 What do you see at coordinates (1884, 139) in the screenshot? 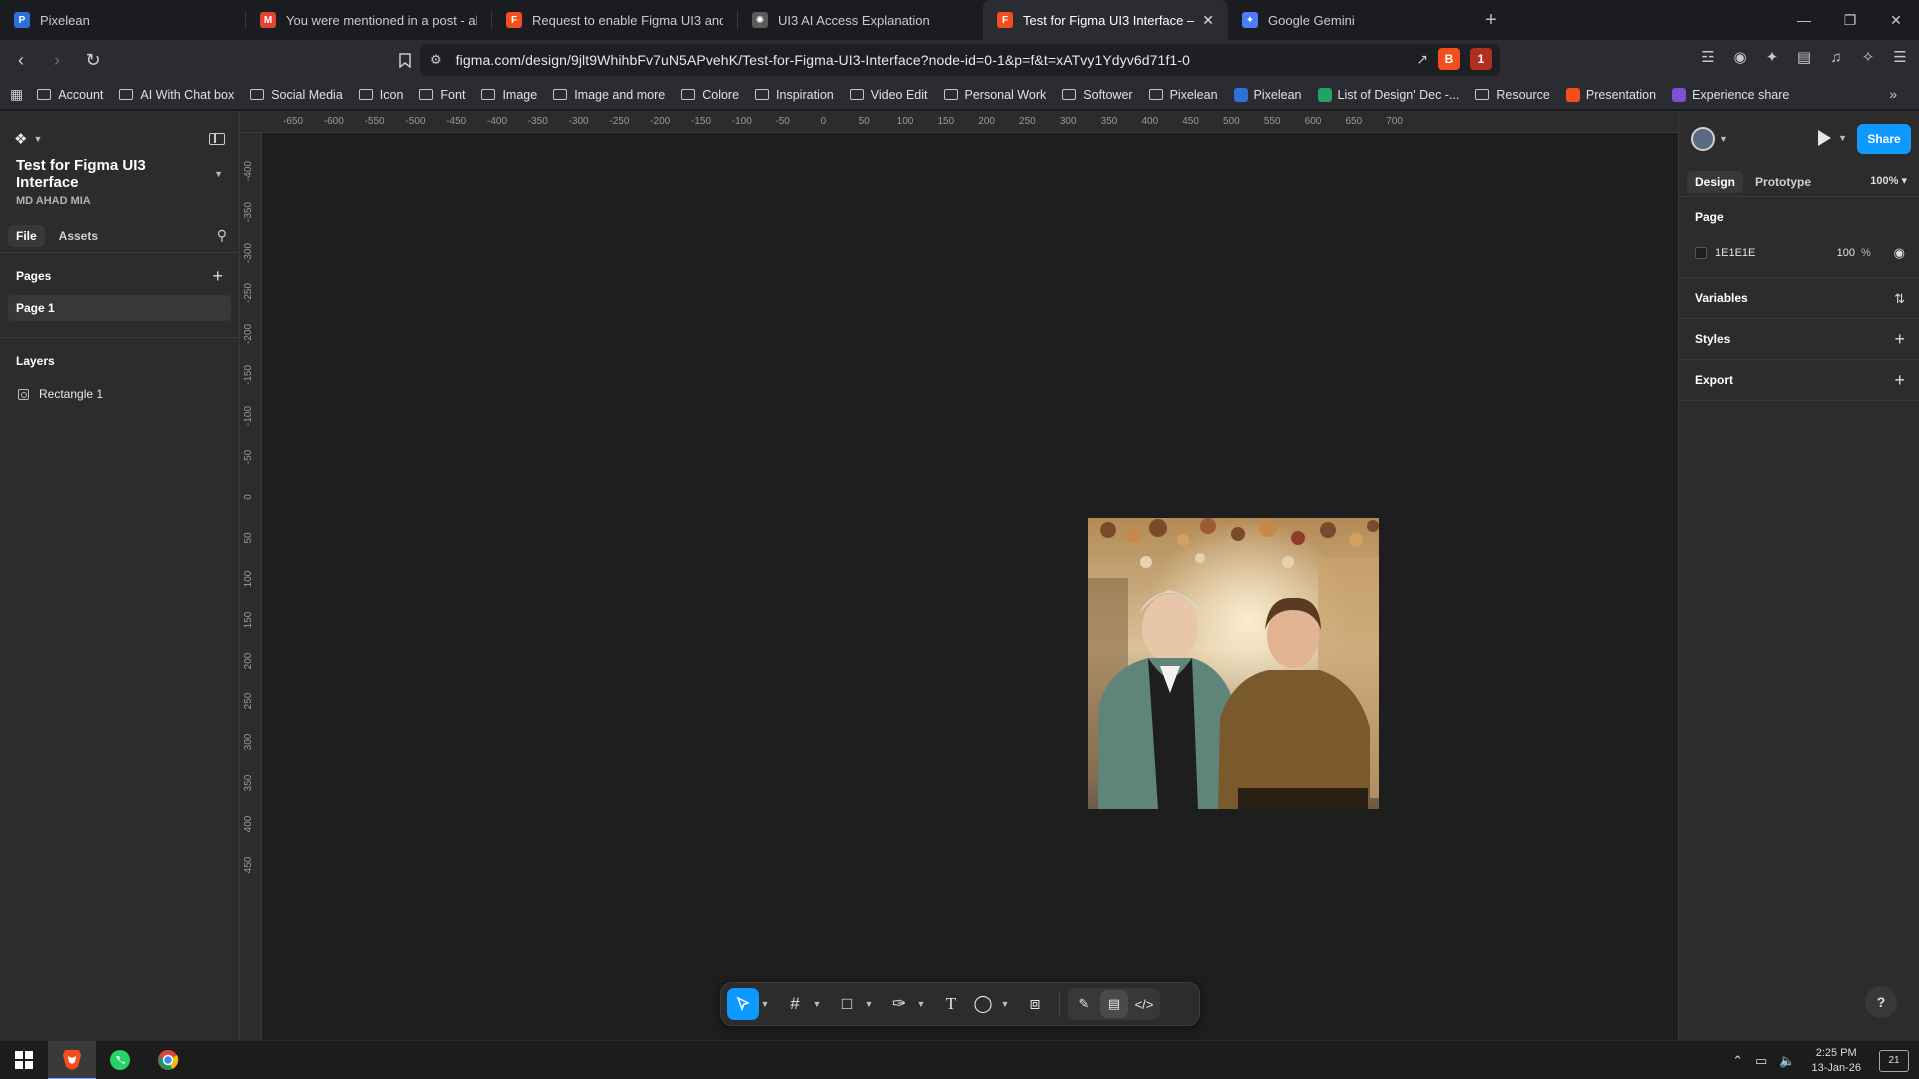
I see `share-button: Share` at bounding box center [1884, 139].